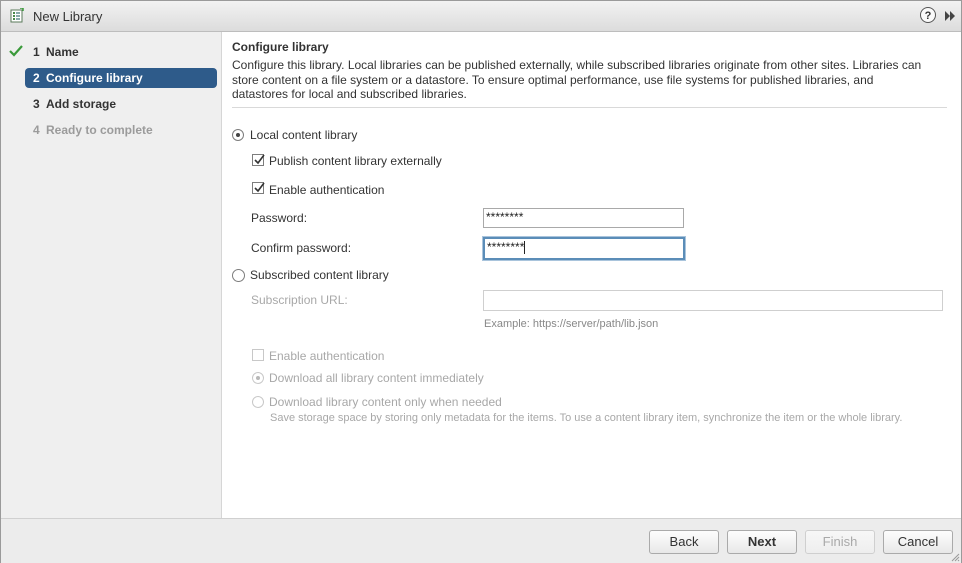 The image size is (962, 563). I want to click on subscribed-auth-label: Enable authentication, so click(327, 356).